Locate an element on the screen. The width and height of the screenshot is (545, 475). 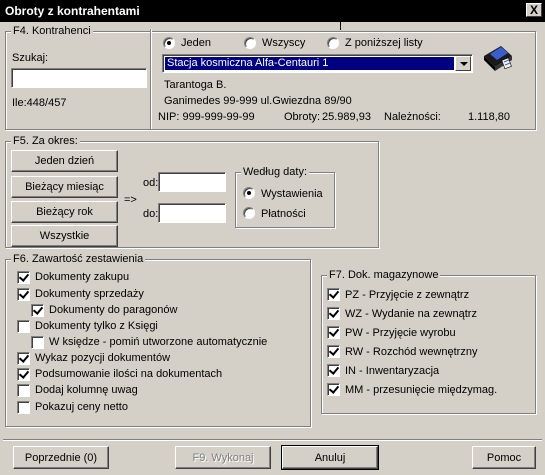
warehouse-group-title: F7. Dok. magazynowe is located at coordinates (384, 275).